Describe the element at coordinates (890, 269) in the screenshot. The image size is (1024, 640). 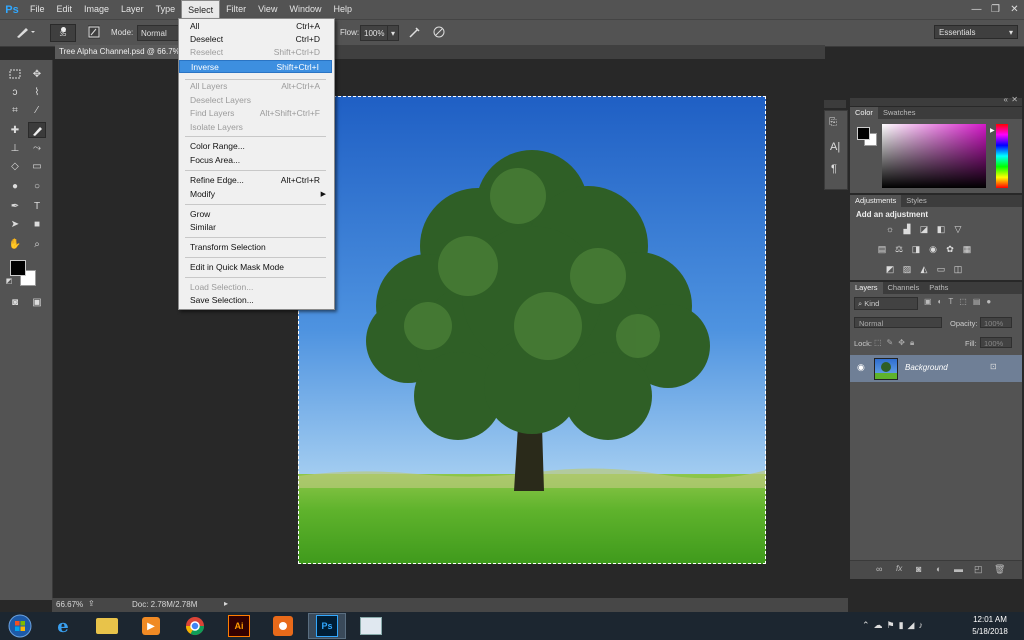
I see `invert-icon: ◩` at that location.